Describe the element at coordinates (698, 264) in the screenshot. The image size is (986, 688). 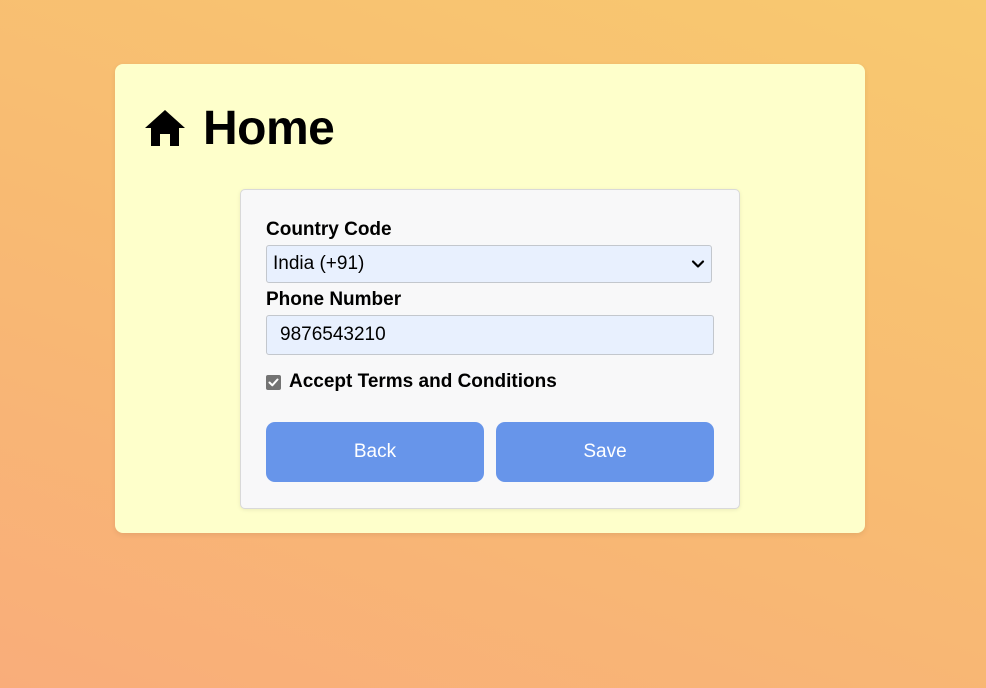
I see `chevron-down-icon` at that location.